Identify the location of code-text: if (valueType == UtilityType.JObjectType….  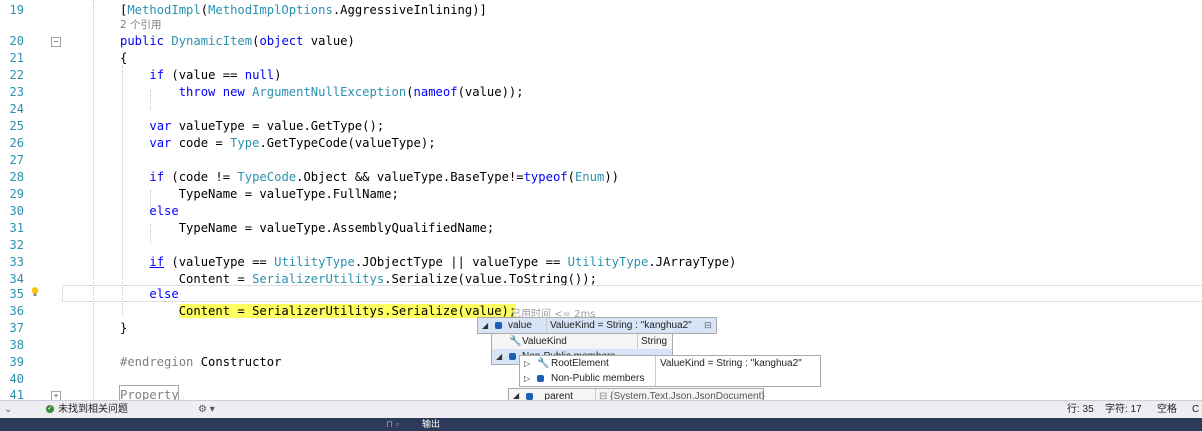
(443, 262).